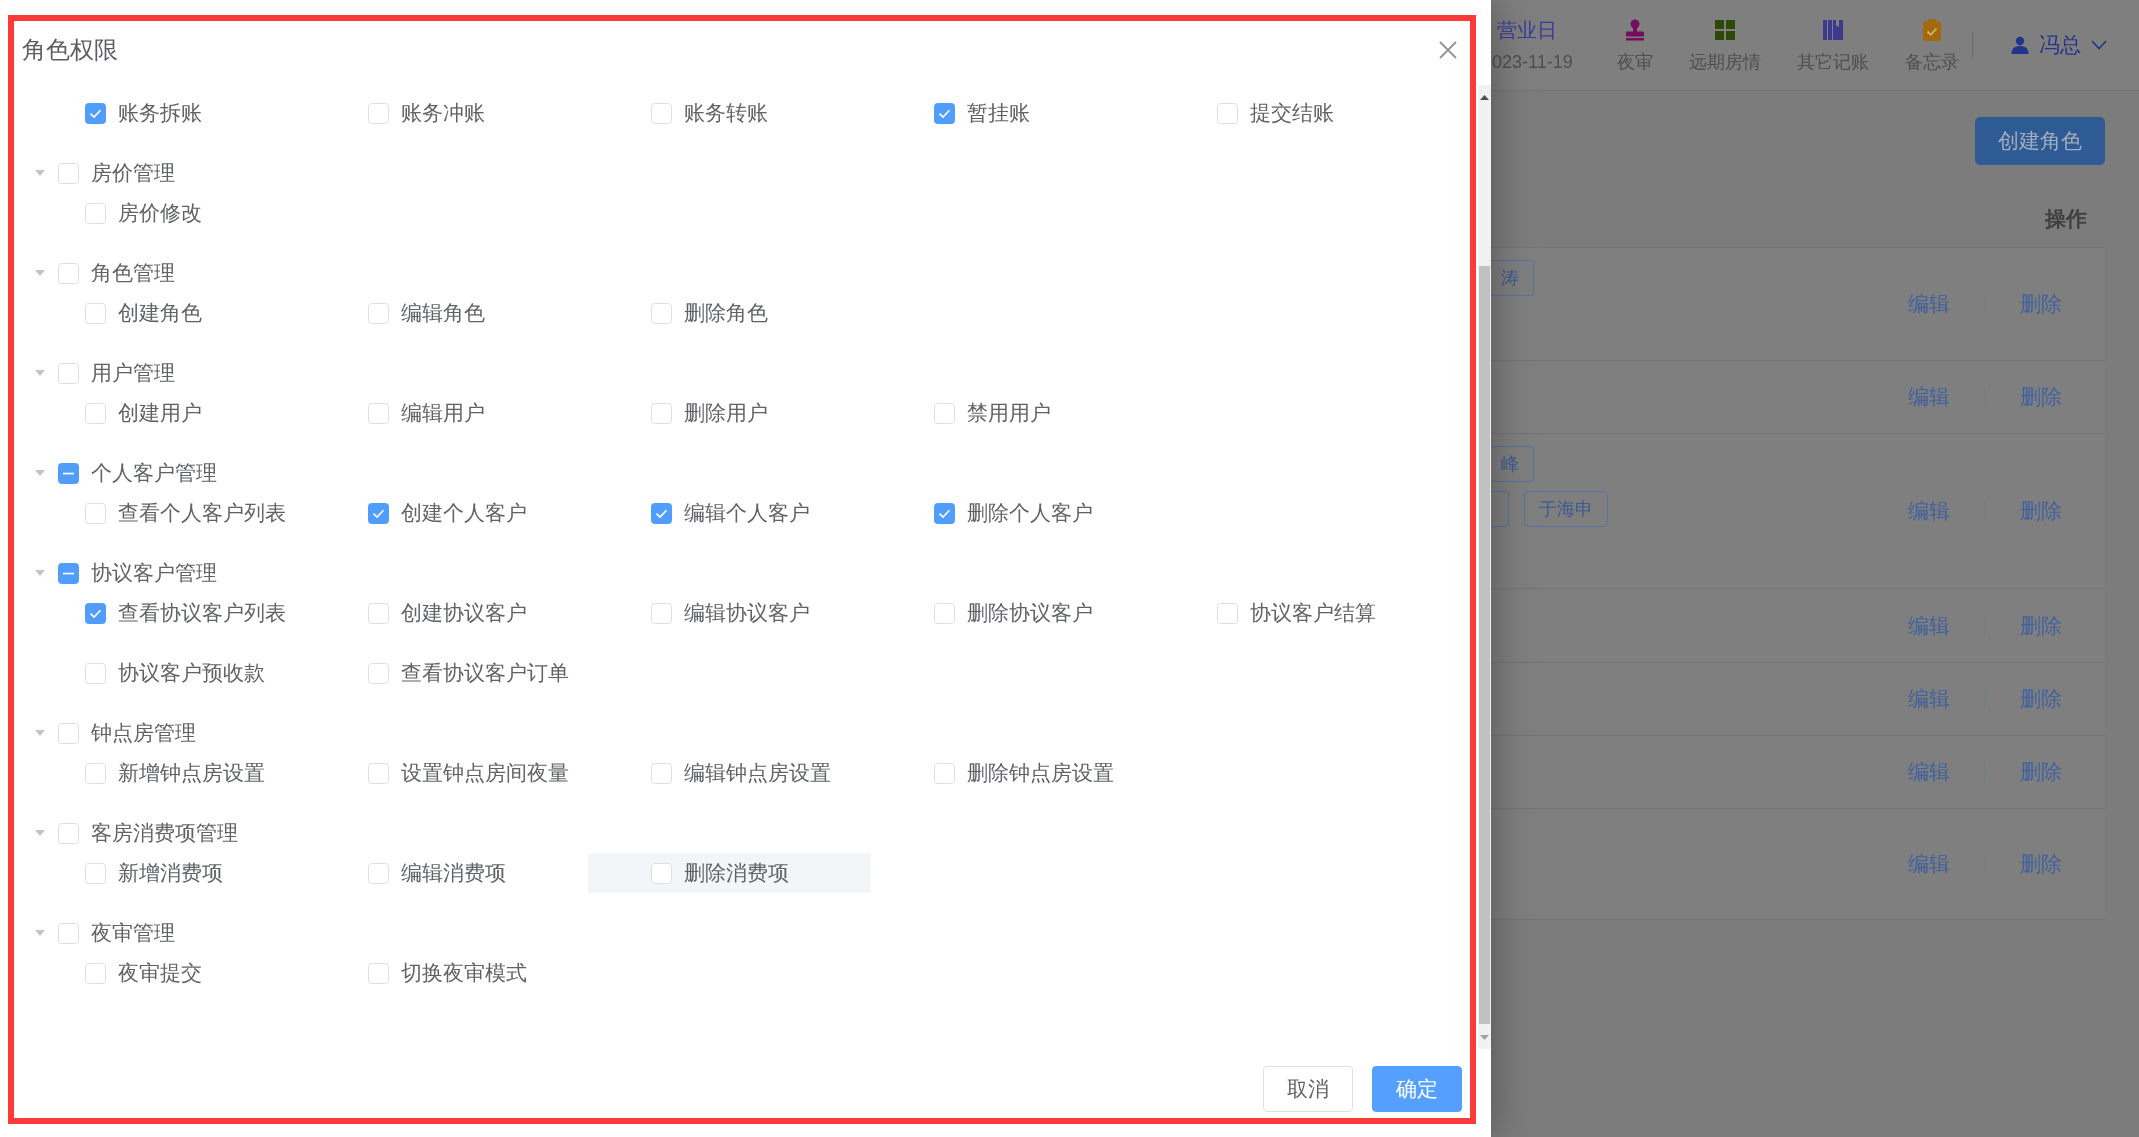  Describe the element at coordinates (1292, 113) in the screenshot. I see `checkbox-label: 提交结账` at that location.